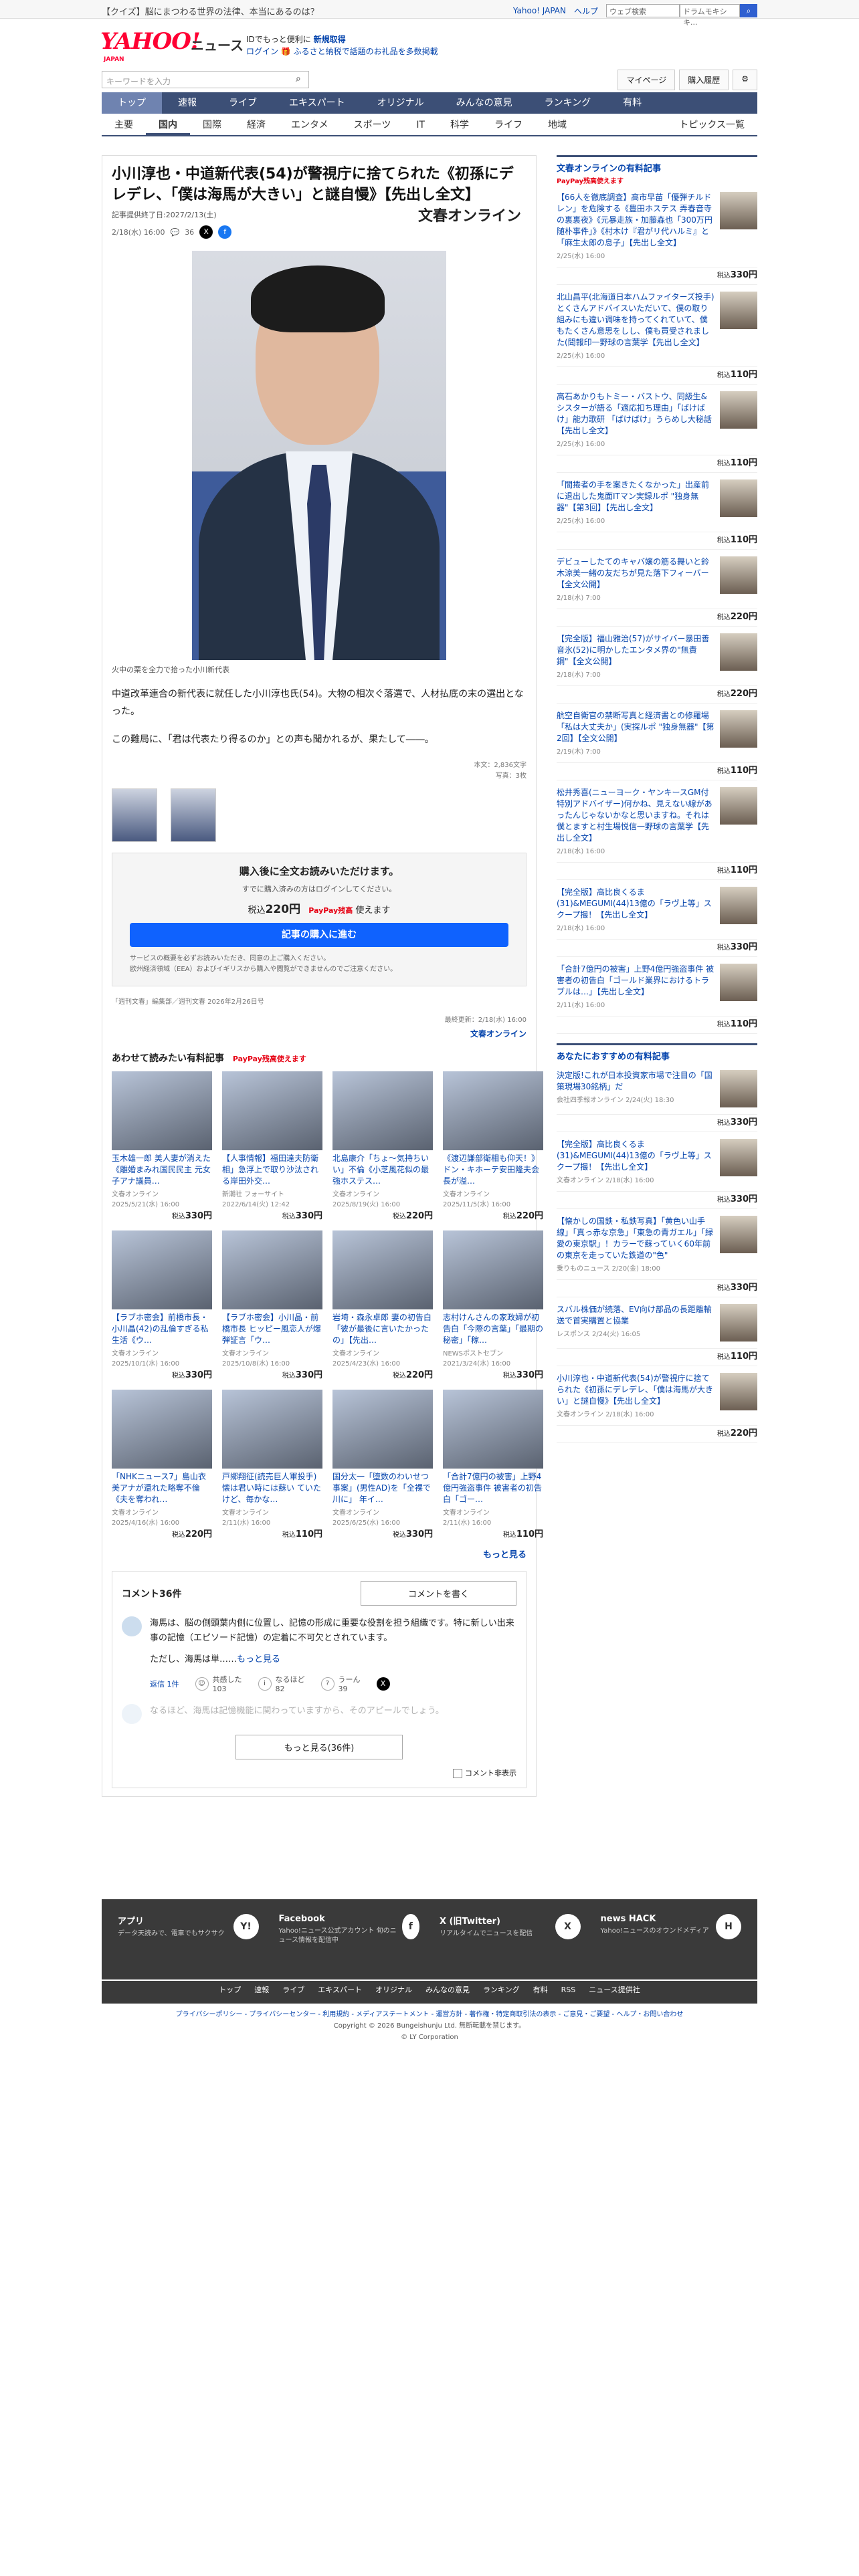 The image size is (859, 2576). Describe the element at coordinates (460, 125) in the screenshot. I see `cat-science: 科学` at that location.